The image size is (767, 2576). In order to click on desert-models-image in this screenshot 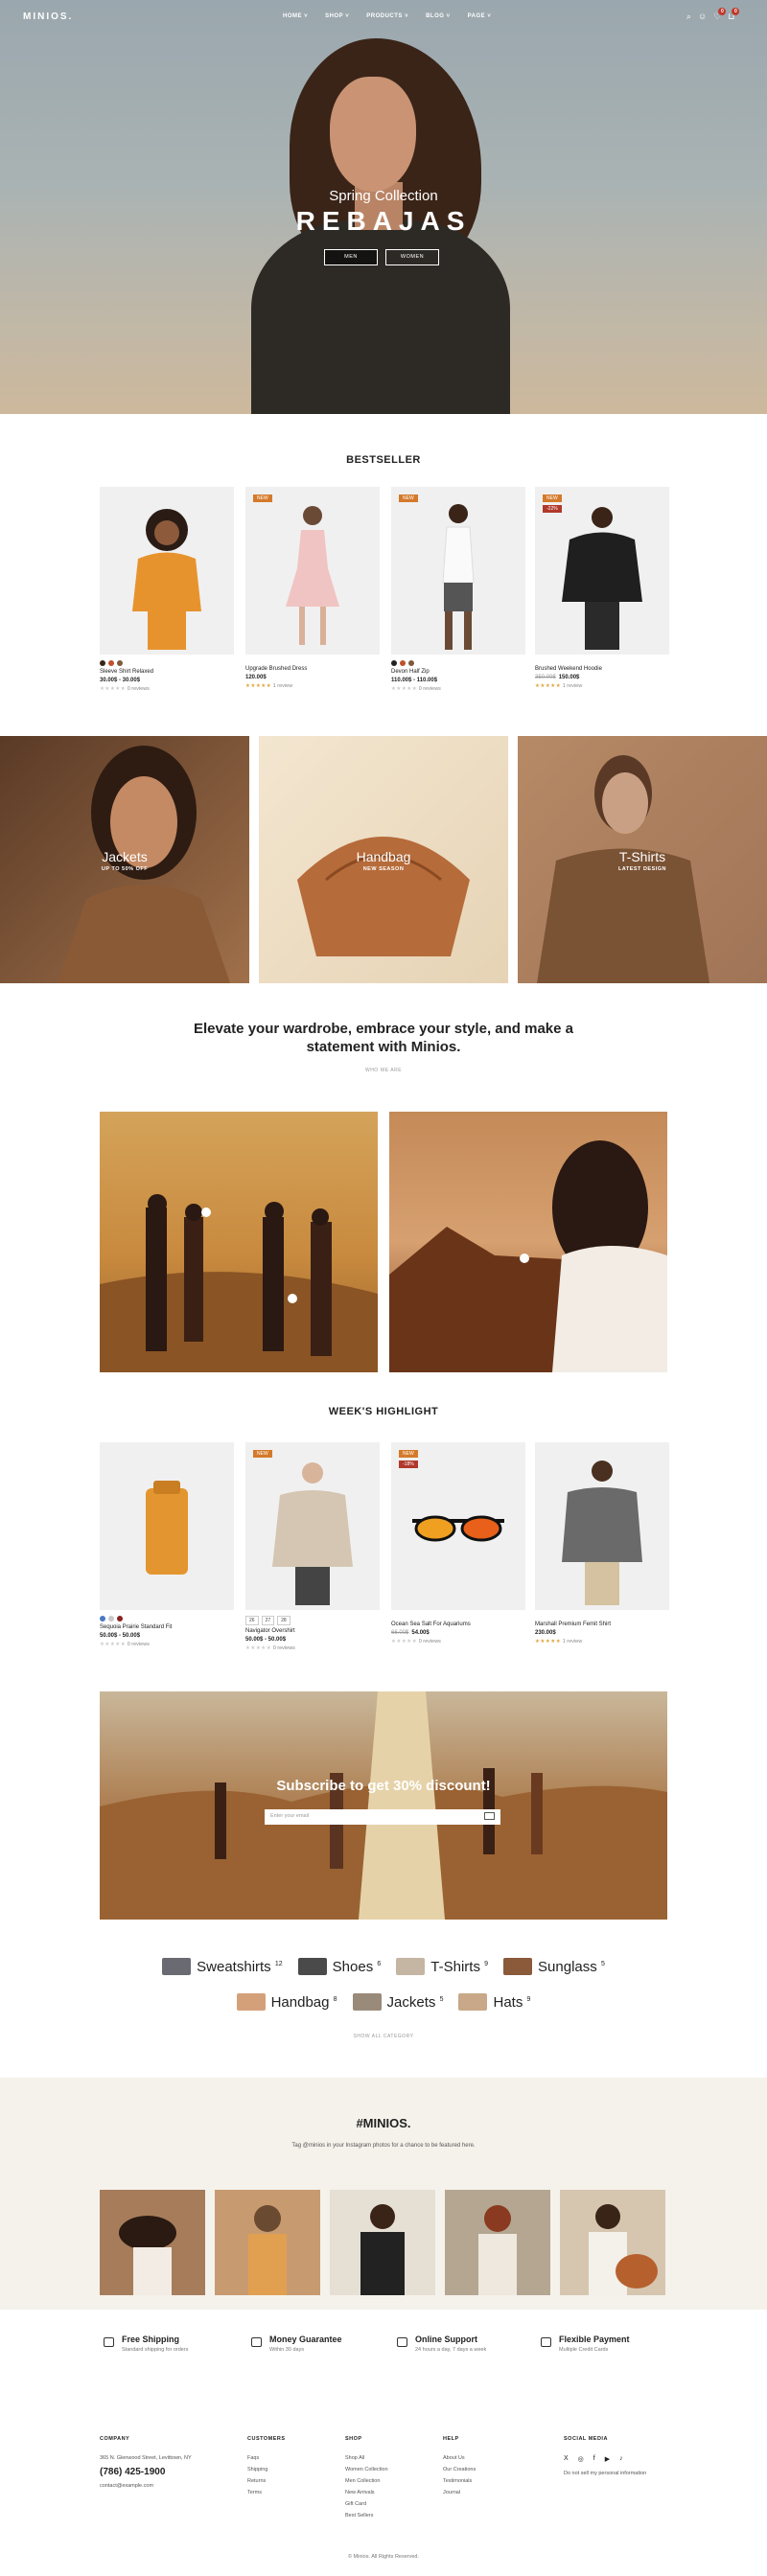, I will do `click(239, 1283)`.